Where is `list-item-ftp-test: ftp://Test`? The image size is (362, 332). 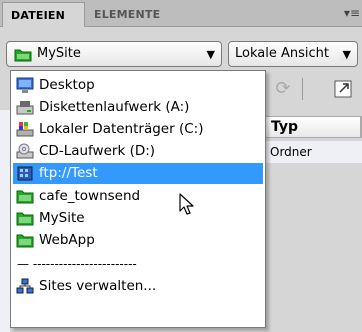
list-item-ftp-test: ftp://Test is located at coordinates (138, 173).